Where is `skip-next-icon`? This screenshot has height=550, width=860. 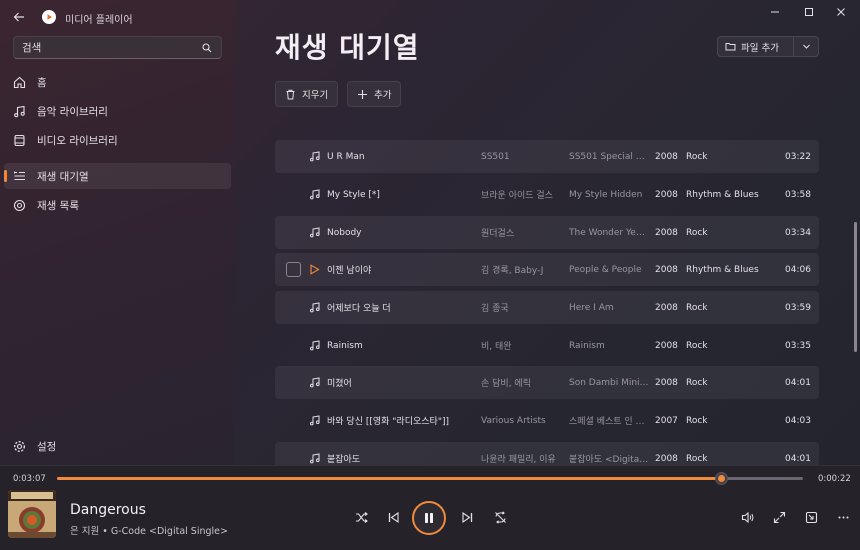
skip-next-icon is located at coordinates (466, 517).